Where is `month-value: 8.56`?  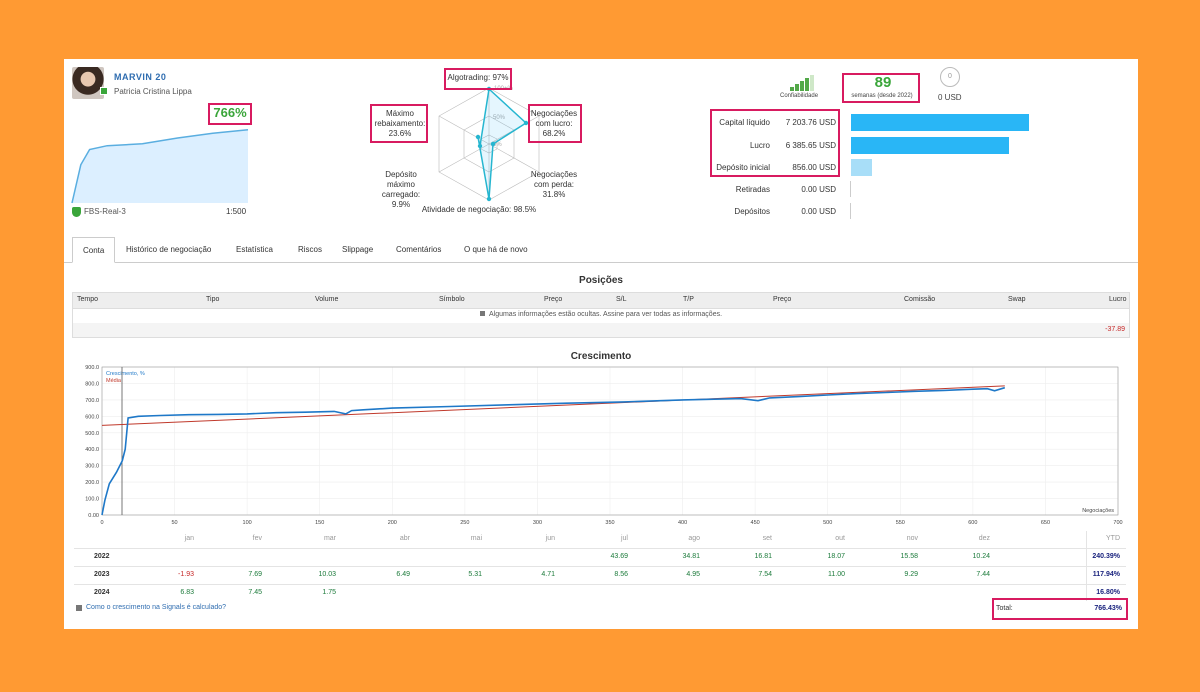
month-value: 8.56 is located at coordinates (621, 574).